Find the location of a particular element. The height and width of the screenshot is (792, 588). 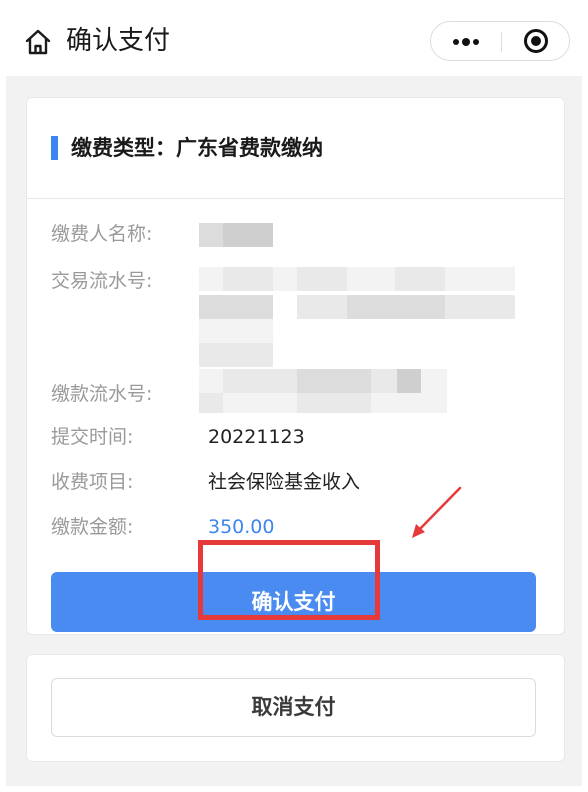

target-circle-core is located at coordinates (536, 41).